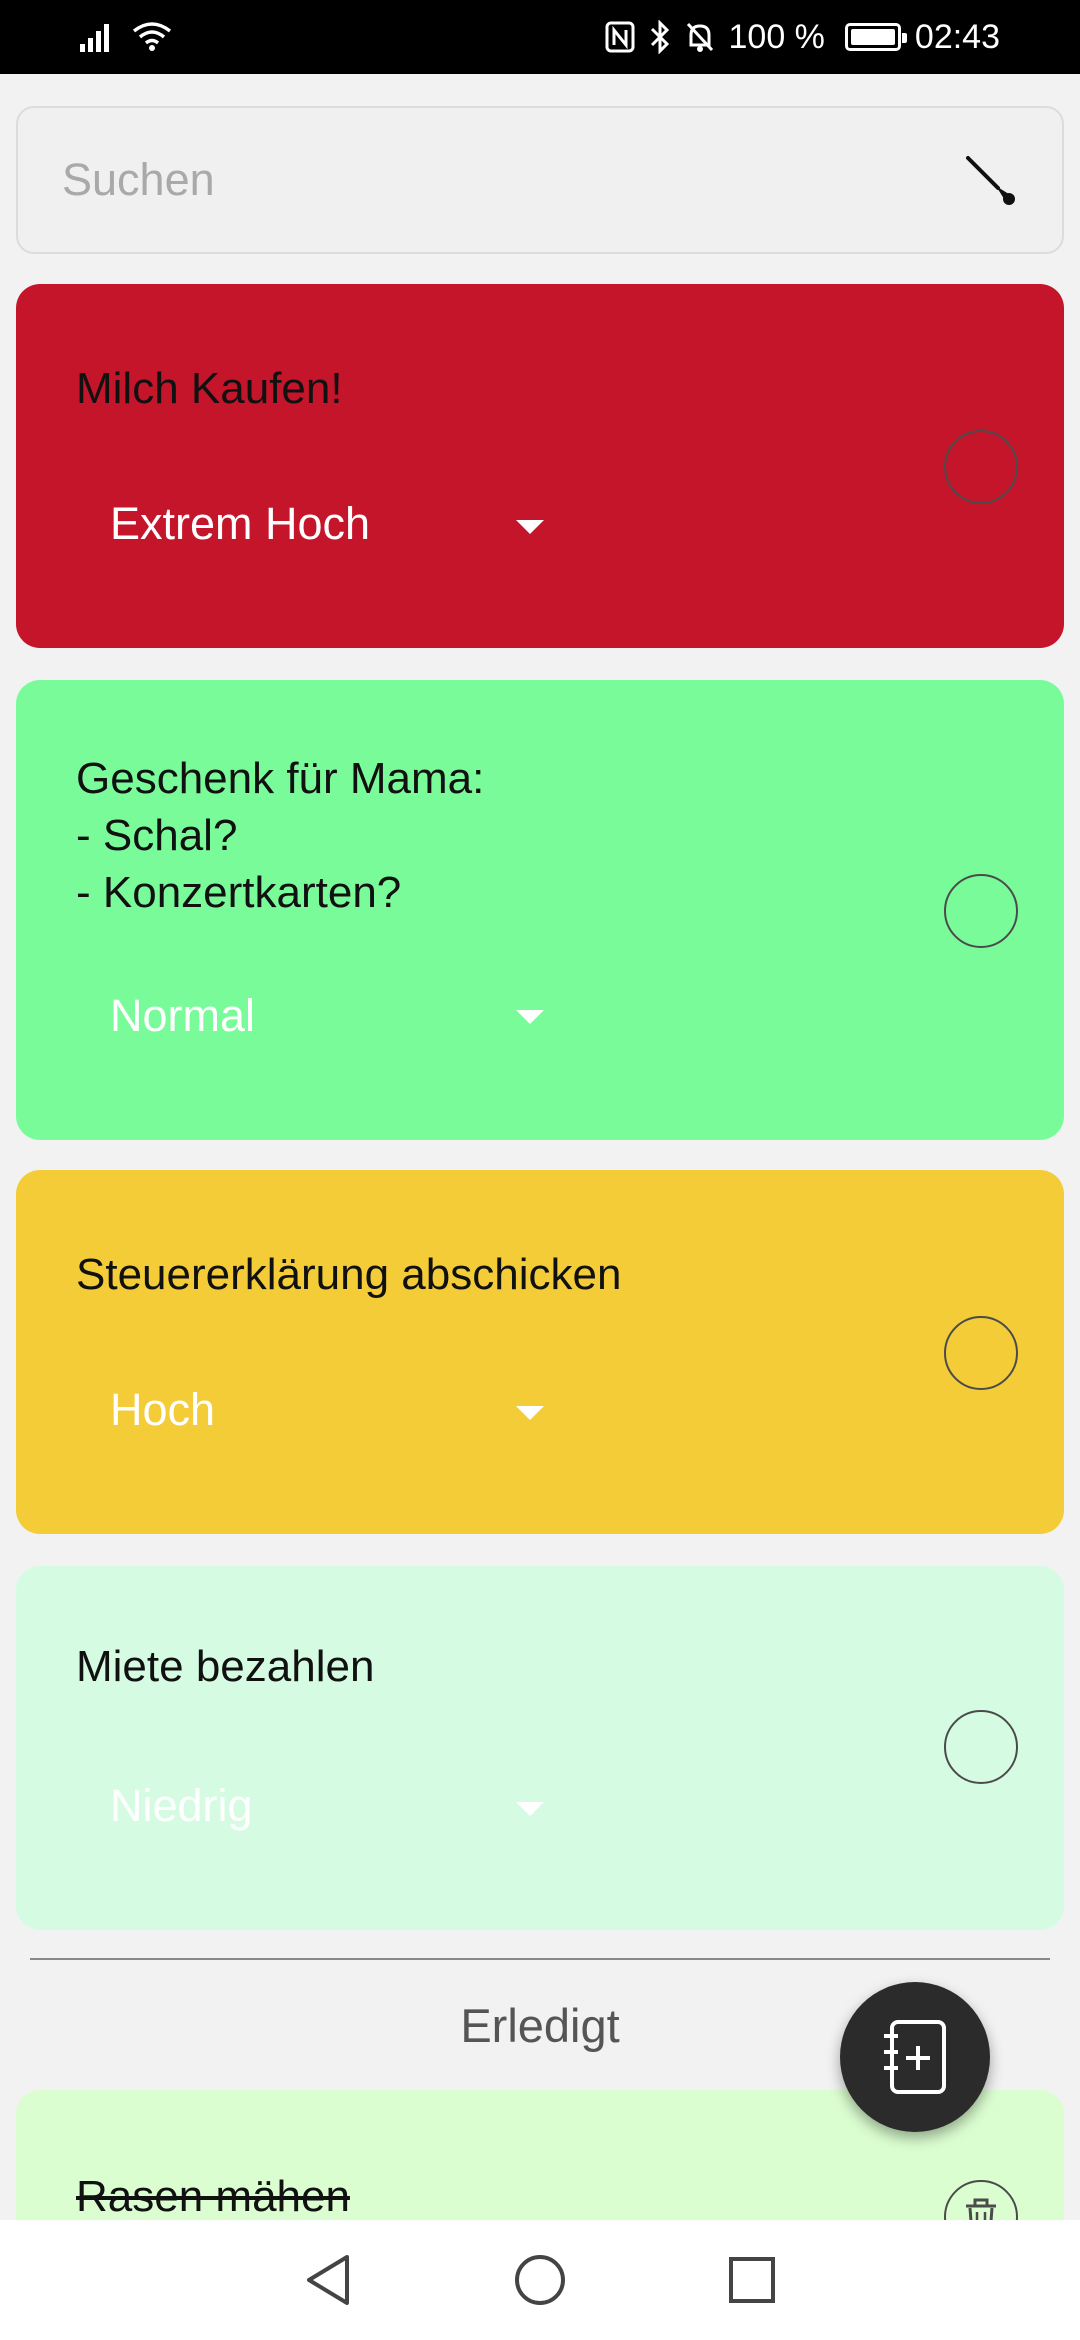  What do you see at coordinates (699, 37) in the screenshot?
I see `mute-bell-icon` at bounding box center [699, 37].